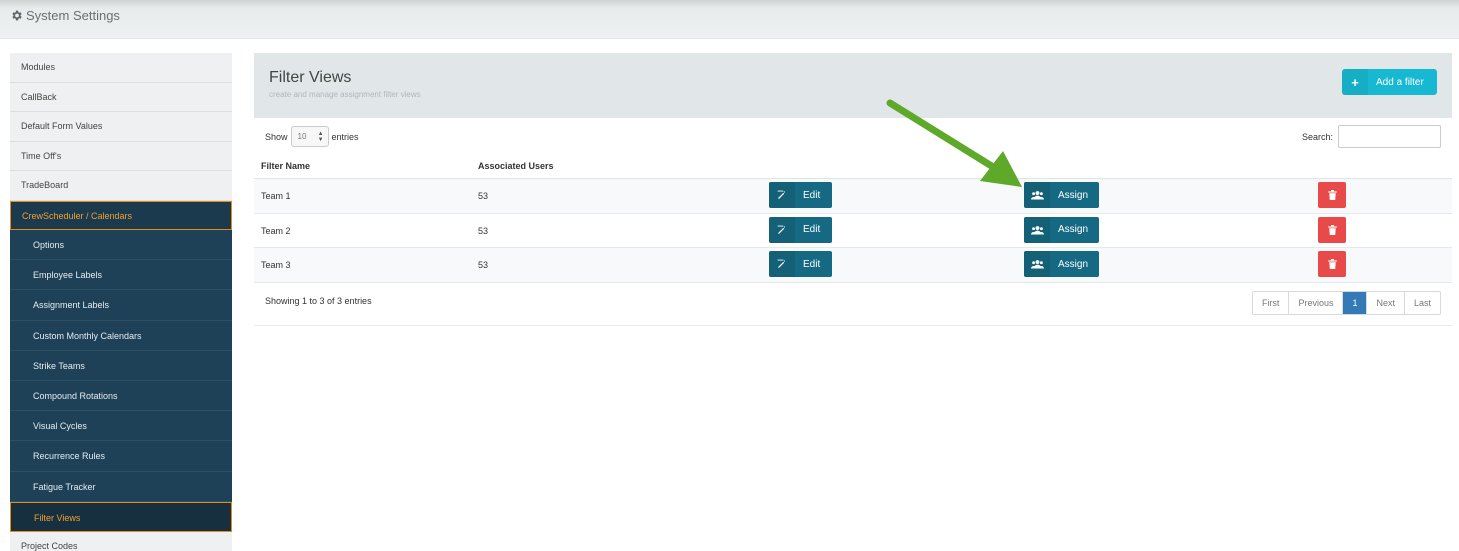 The width and height of the screenshot is (1459, 551). I want to click on page-1: 1, so click(1355, 303).